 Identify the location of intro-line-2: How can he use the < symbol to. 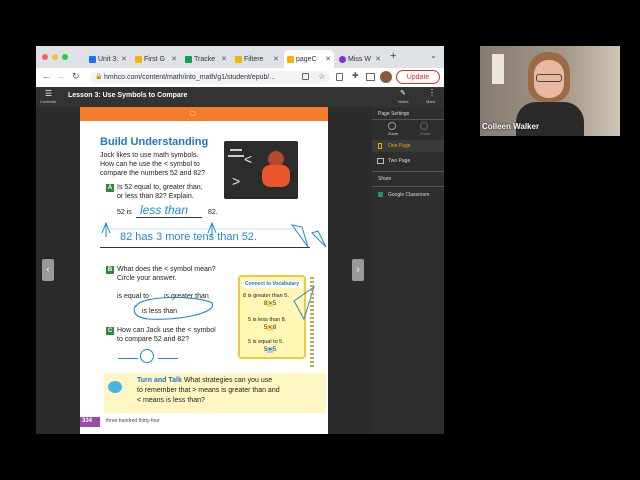
(150, 164).